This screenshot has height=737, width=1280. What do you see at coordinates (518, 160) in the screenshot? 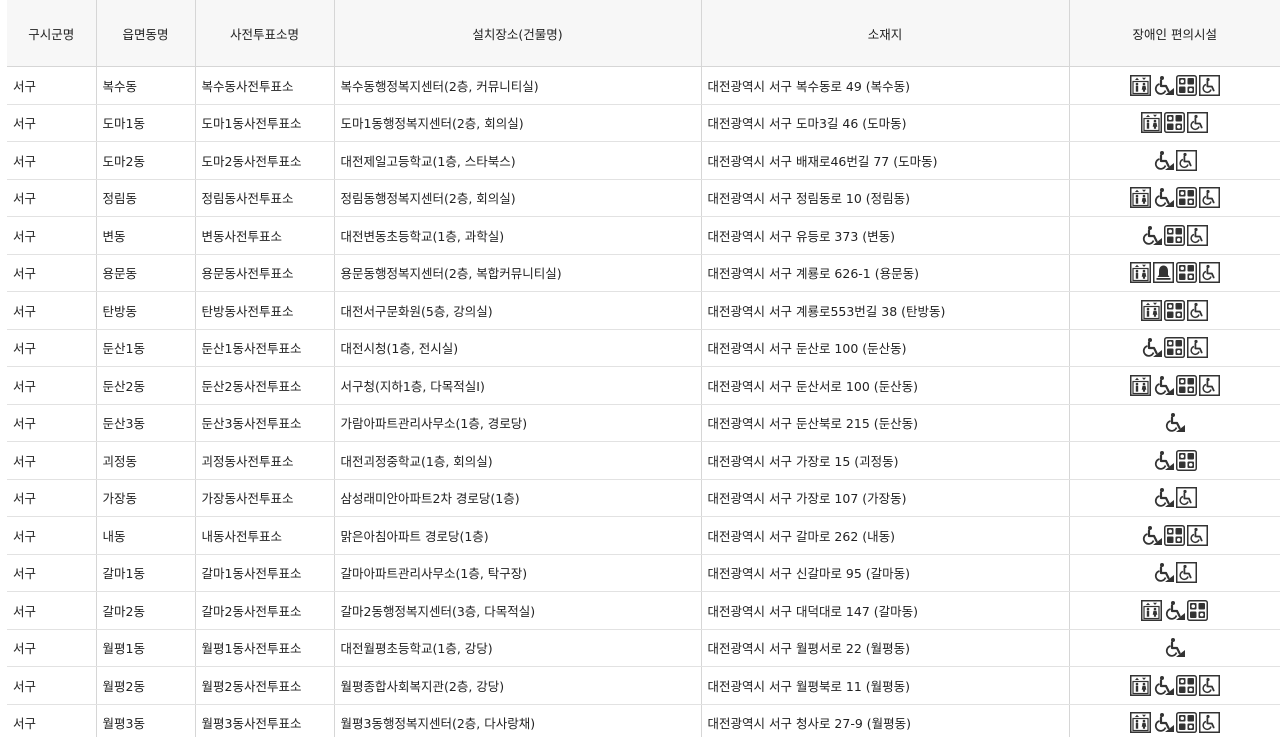
I see `cell-location: 대전제일고등학교(1층, 스타북스)` at bounding box center [518, 160].